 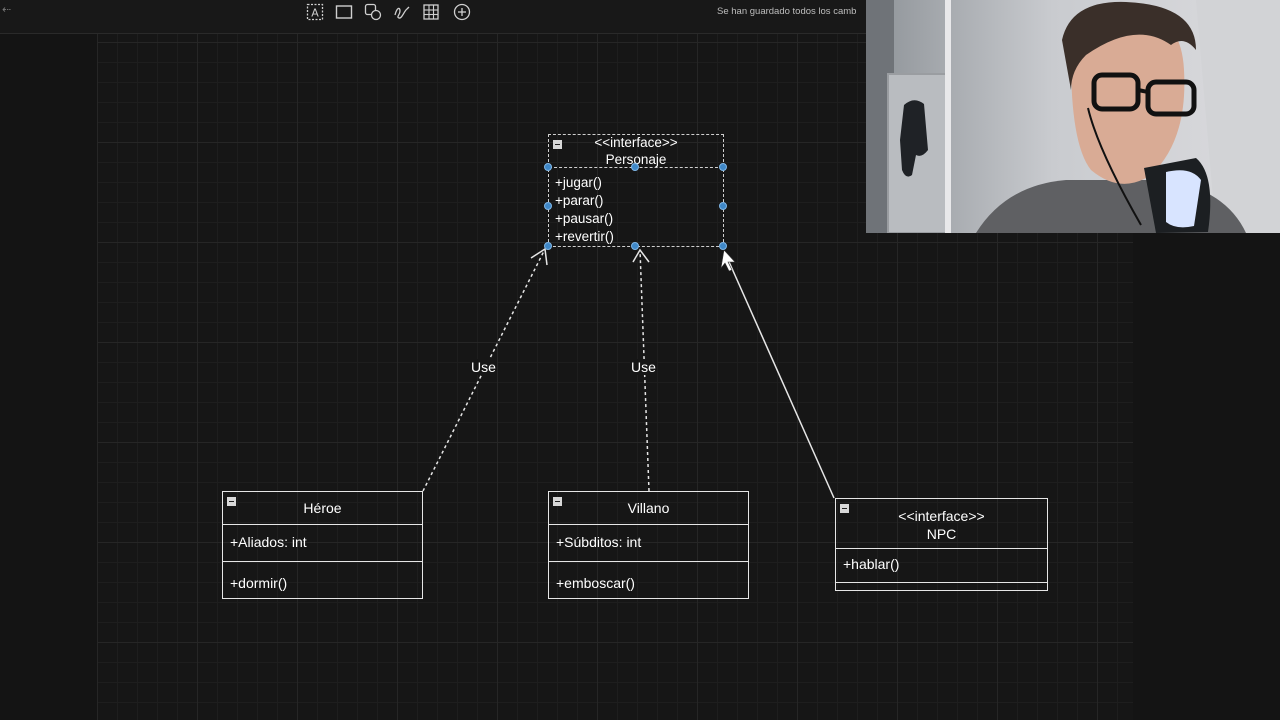 I want to click on class-npc: <<interface>> NPC +hablar(), so click(x=941, y=544).